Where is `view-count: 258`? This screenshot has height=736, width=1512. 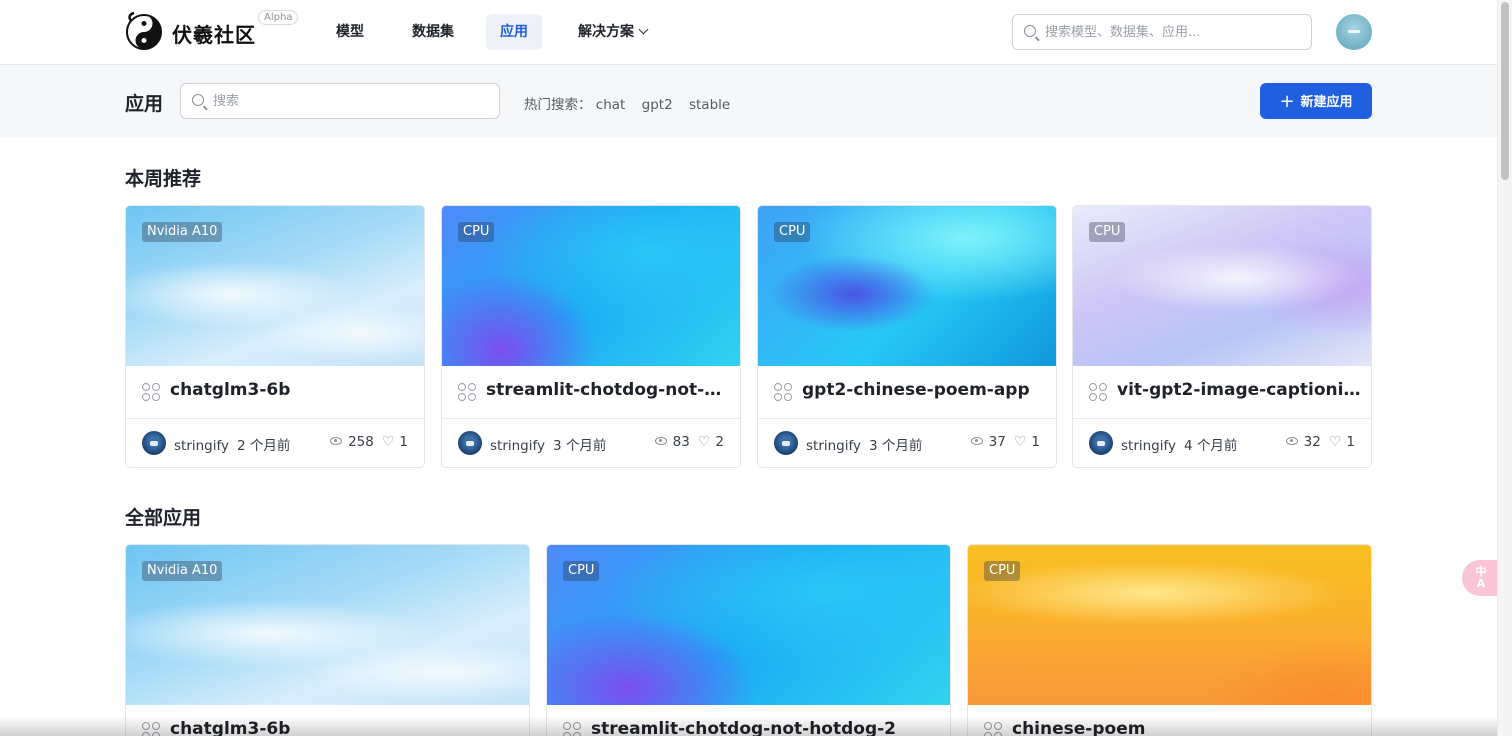 view-count: 258 is located at coordinates (361, 442).